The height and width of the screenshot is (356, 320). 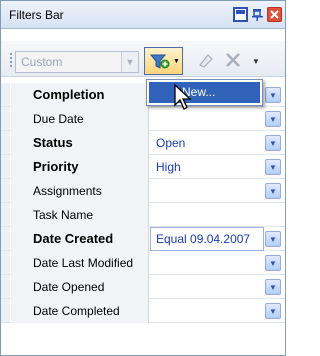 I want to click on new-filter-split-button: ▼, so click(x=163, y=61).